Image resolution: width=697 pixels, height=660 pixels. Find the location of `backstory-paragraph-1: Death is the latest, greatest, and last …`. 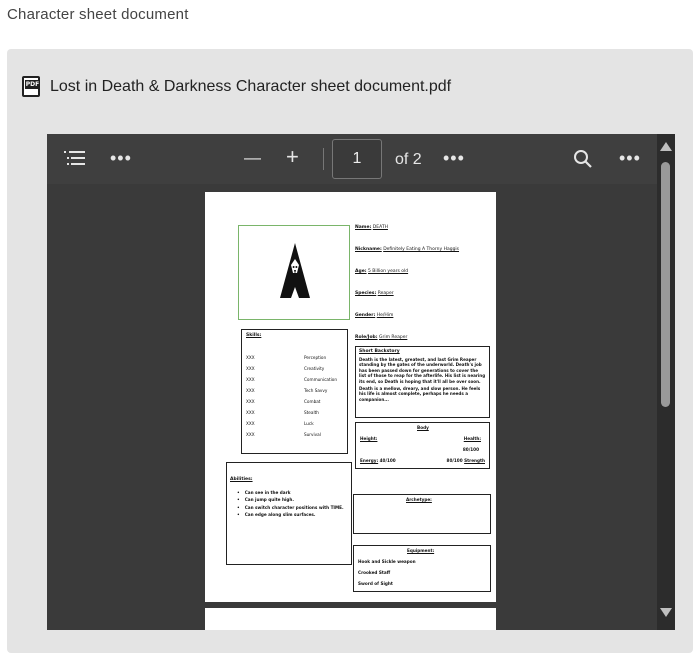

backstory-paragraph-1: Death is the latest, greatest, and last … is located at coordinates (422, 370).